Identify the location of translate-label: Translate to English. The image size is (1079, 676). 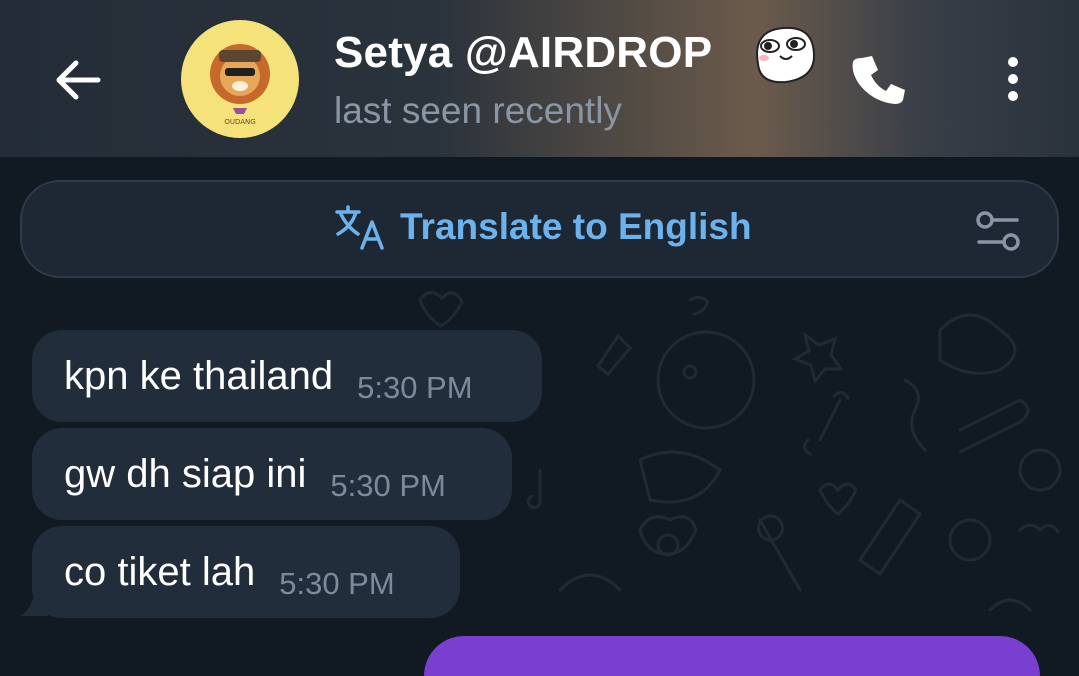
(576, 226).